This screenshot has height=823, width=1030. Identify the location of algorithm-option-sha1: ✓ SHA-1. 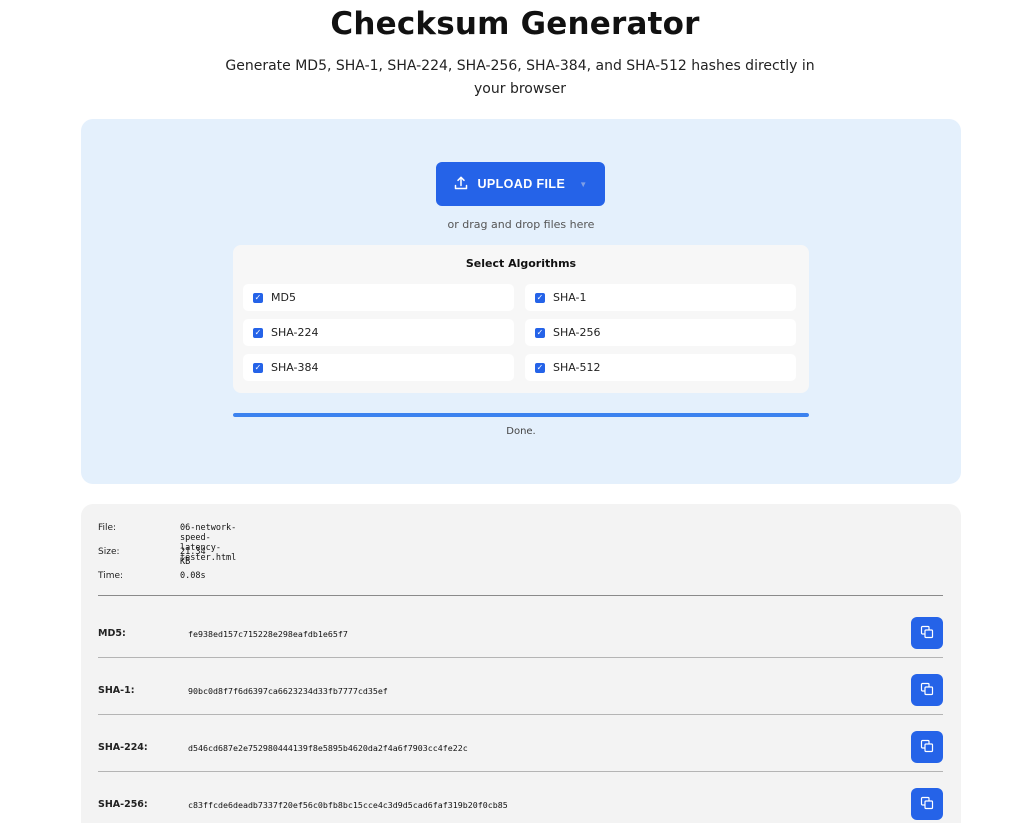
(660, 297).